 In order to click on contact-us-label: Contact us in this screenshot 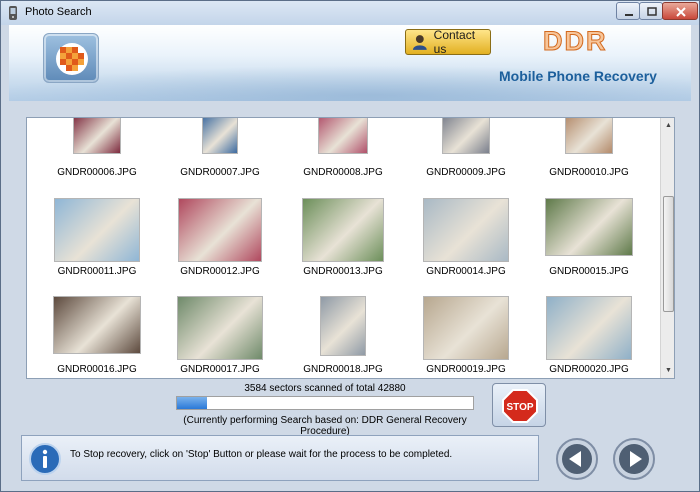, I will do `click(454, 42)`.